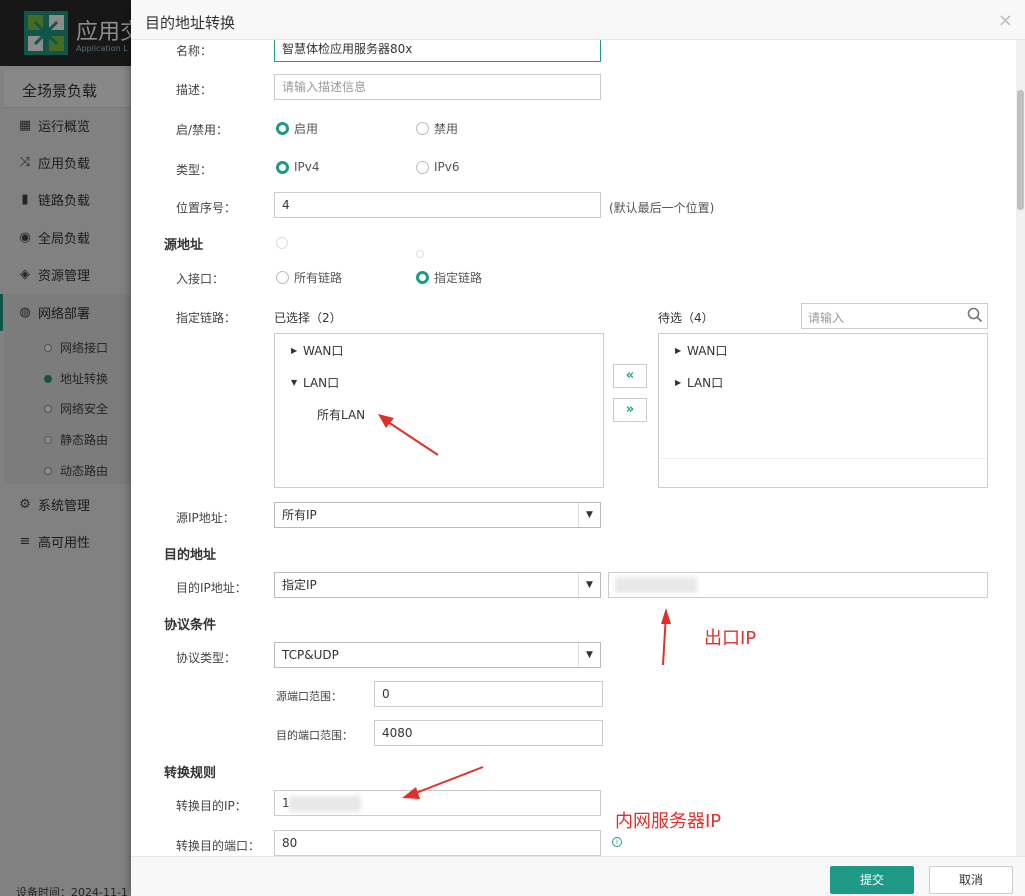 The height and width of the screenshot is (896, 1025). Describe the element at coordinates (194, 170) in the screenshot. I see `type-label: 类型：` at that location.